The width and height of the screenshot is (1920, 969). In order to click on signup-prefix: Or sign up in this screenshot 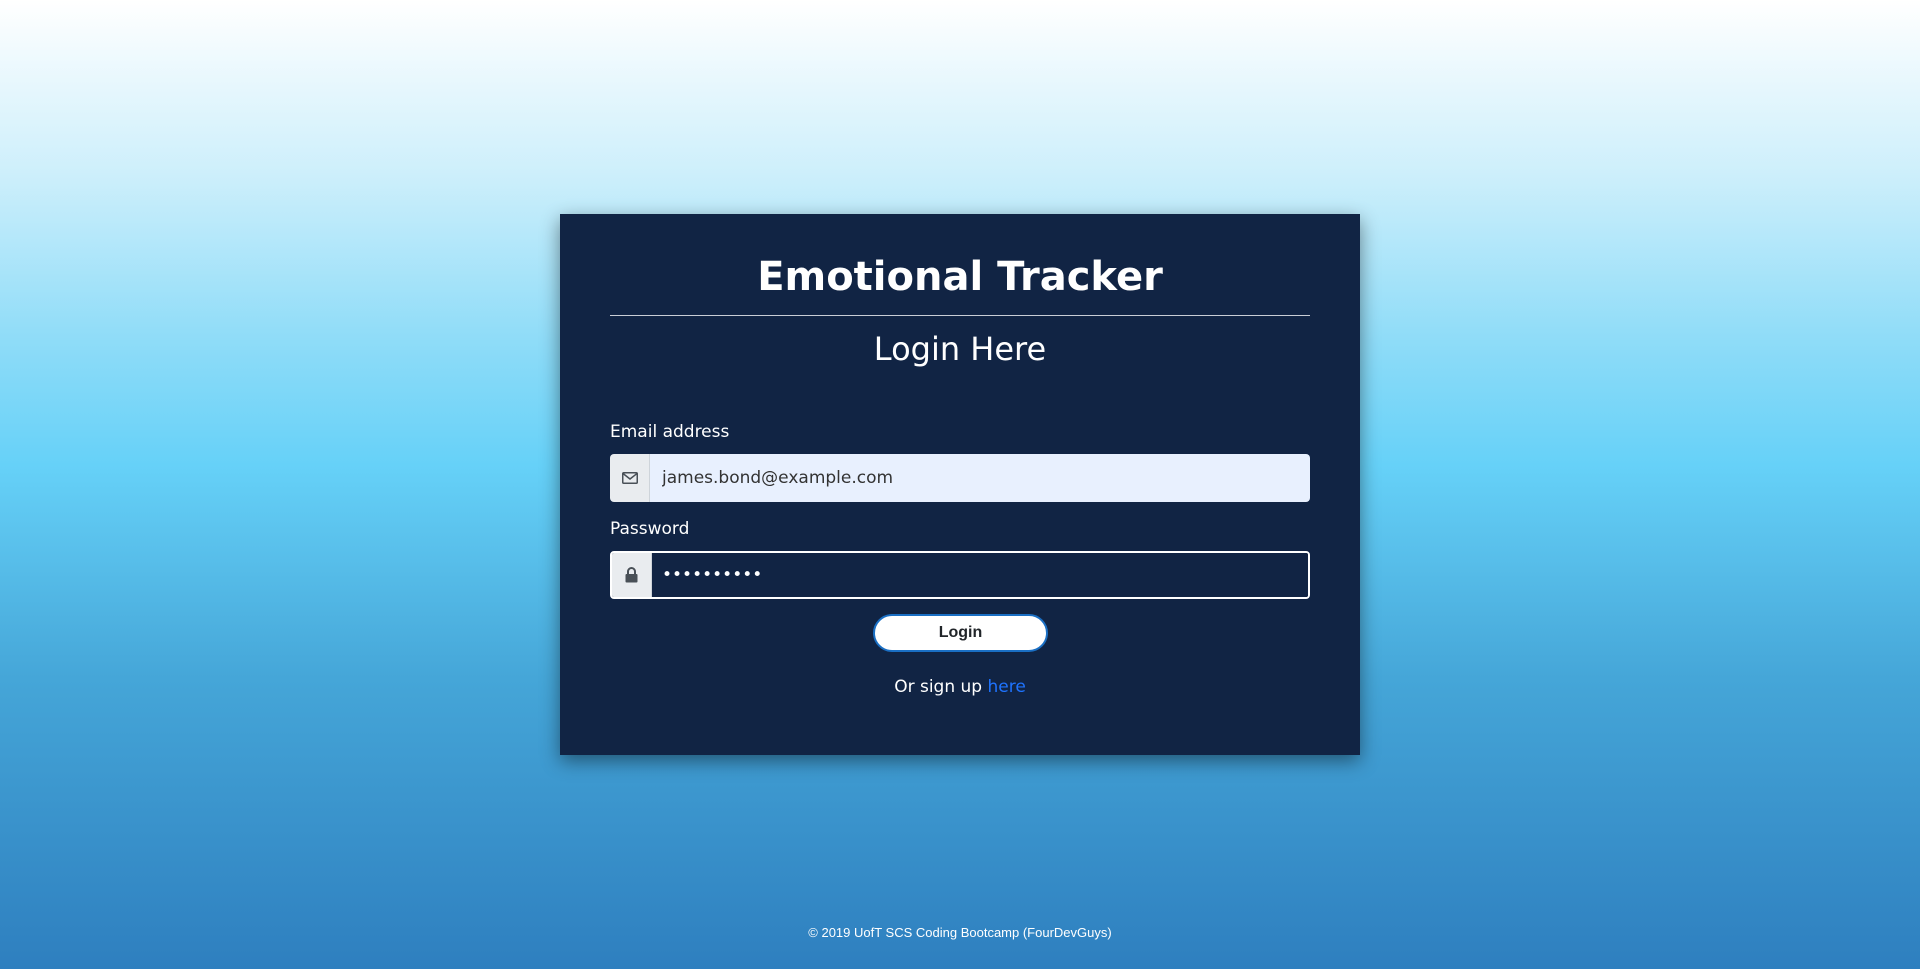, I will do `click(941, 687)`.